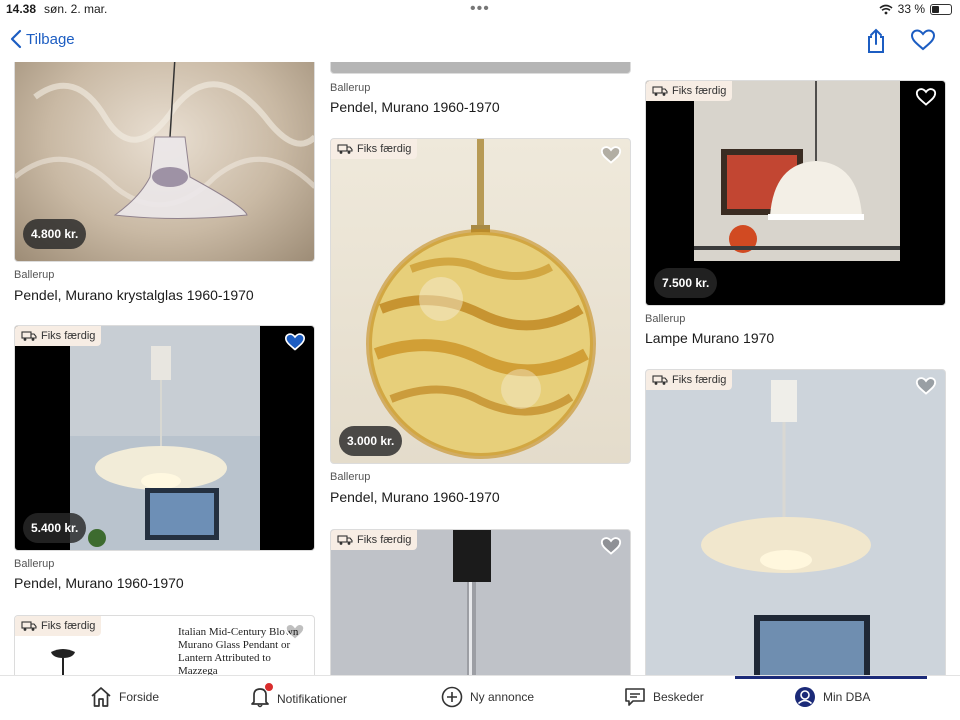 This screenshot has width=960, height=720. I want to click on tab-beskeder: Beskeder, so click(664, 697).